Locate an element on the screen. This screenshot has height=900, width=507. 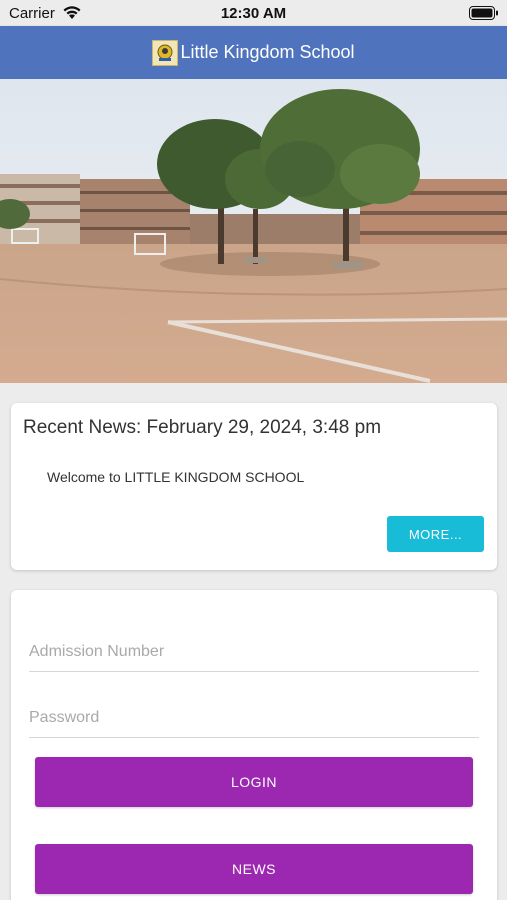
school-logo-icon is located at coordinates (165, 52).